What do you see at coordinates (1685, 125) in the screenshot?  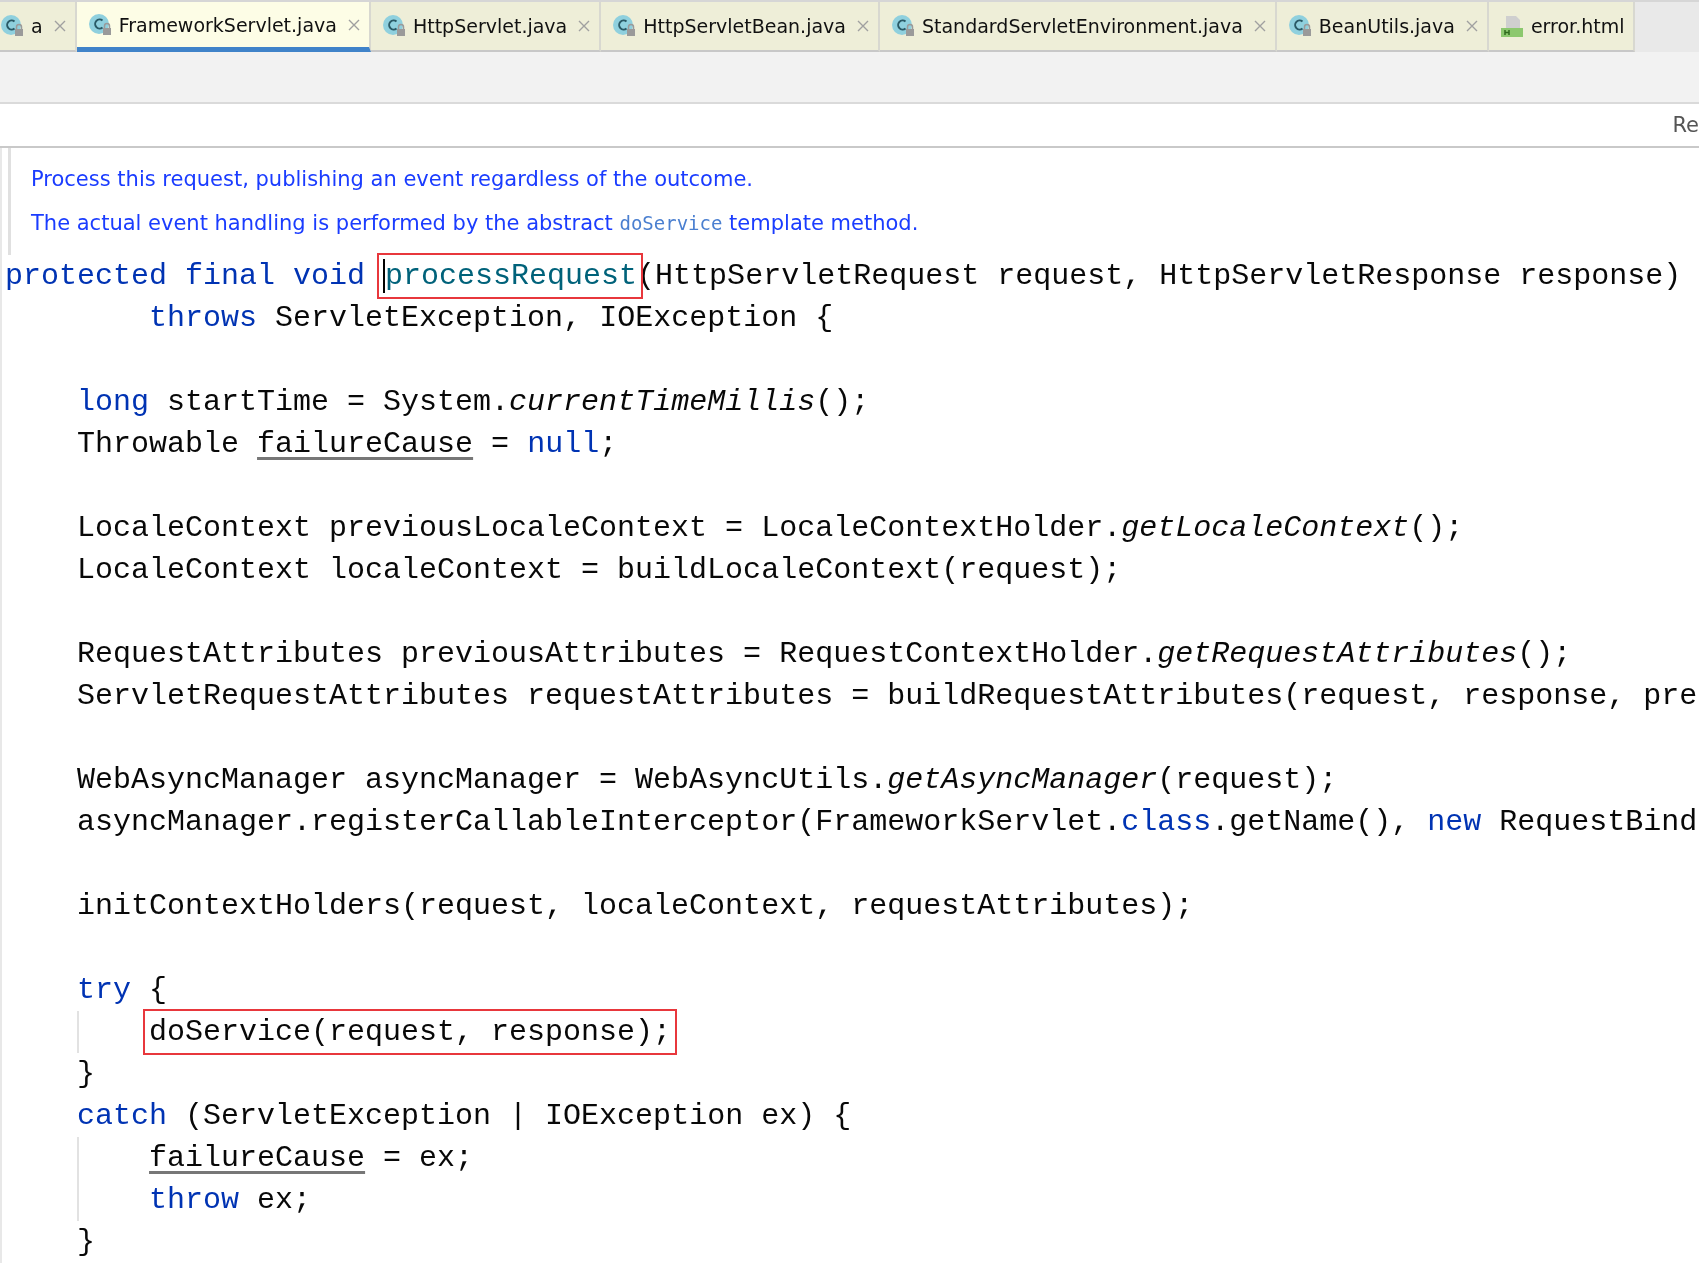 I see `info-bar-text: Re` at bounding box center [1685, 125].